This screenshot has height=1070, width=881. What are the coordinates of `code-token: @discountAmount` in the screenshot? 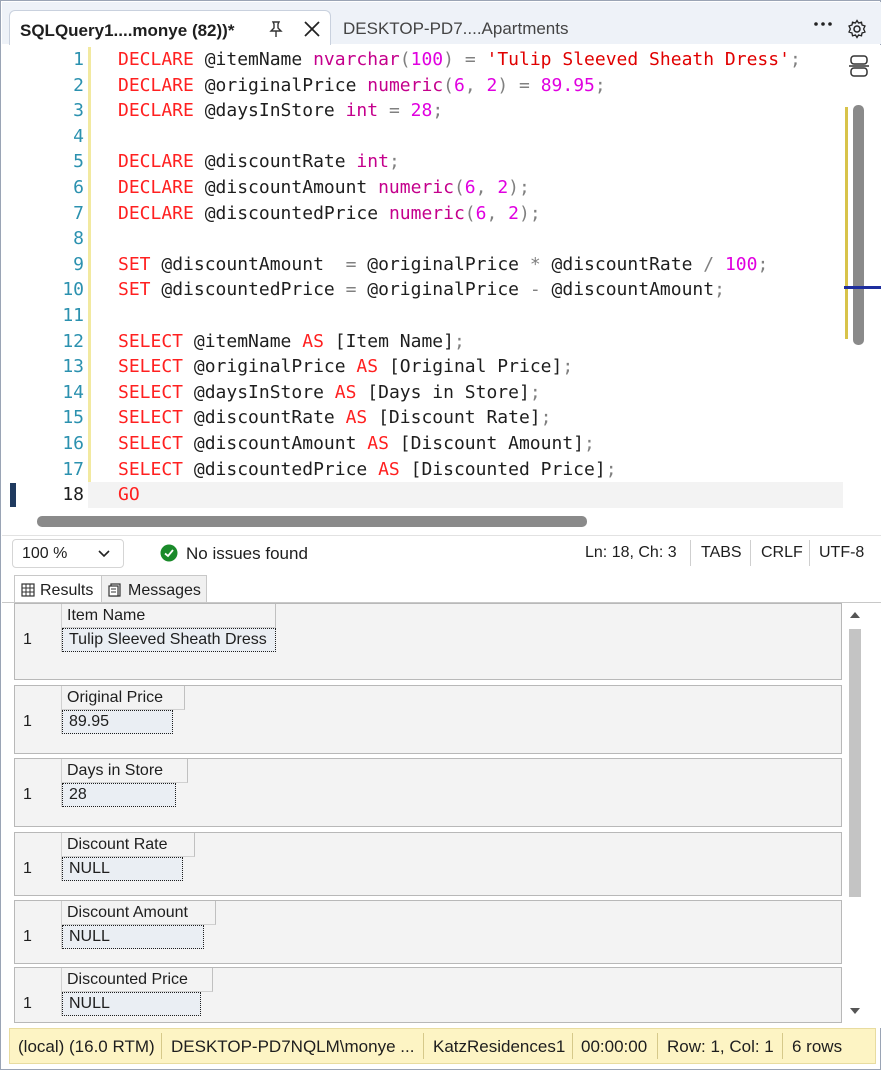 It's located at (253, 264).